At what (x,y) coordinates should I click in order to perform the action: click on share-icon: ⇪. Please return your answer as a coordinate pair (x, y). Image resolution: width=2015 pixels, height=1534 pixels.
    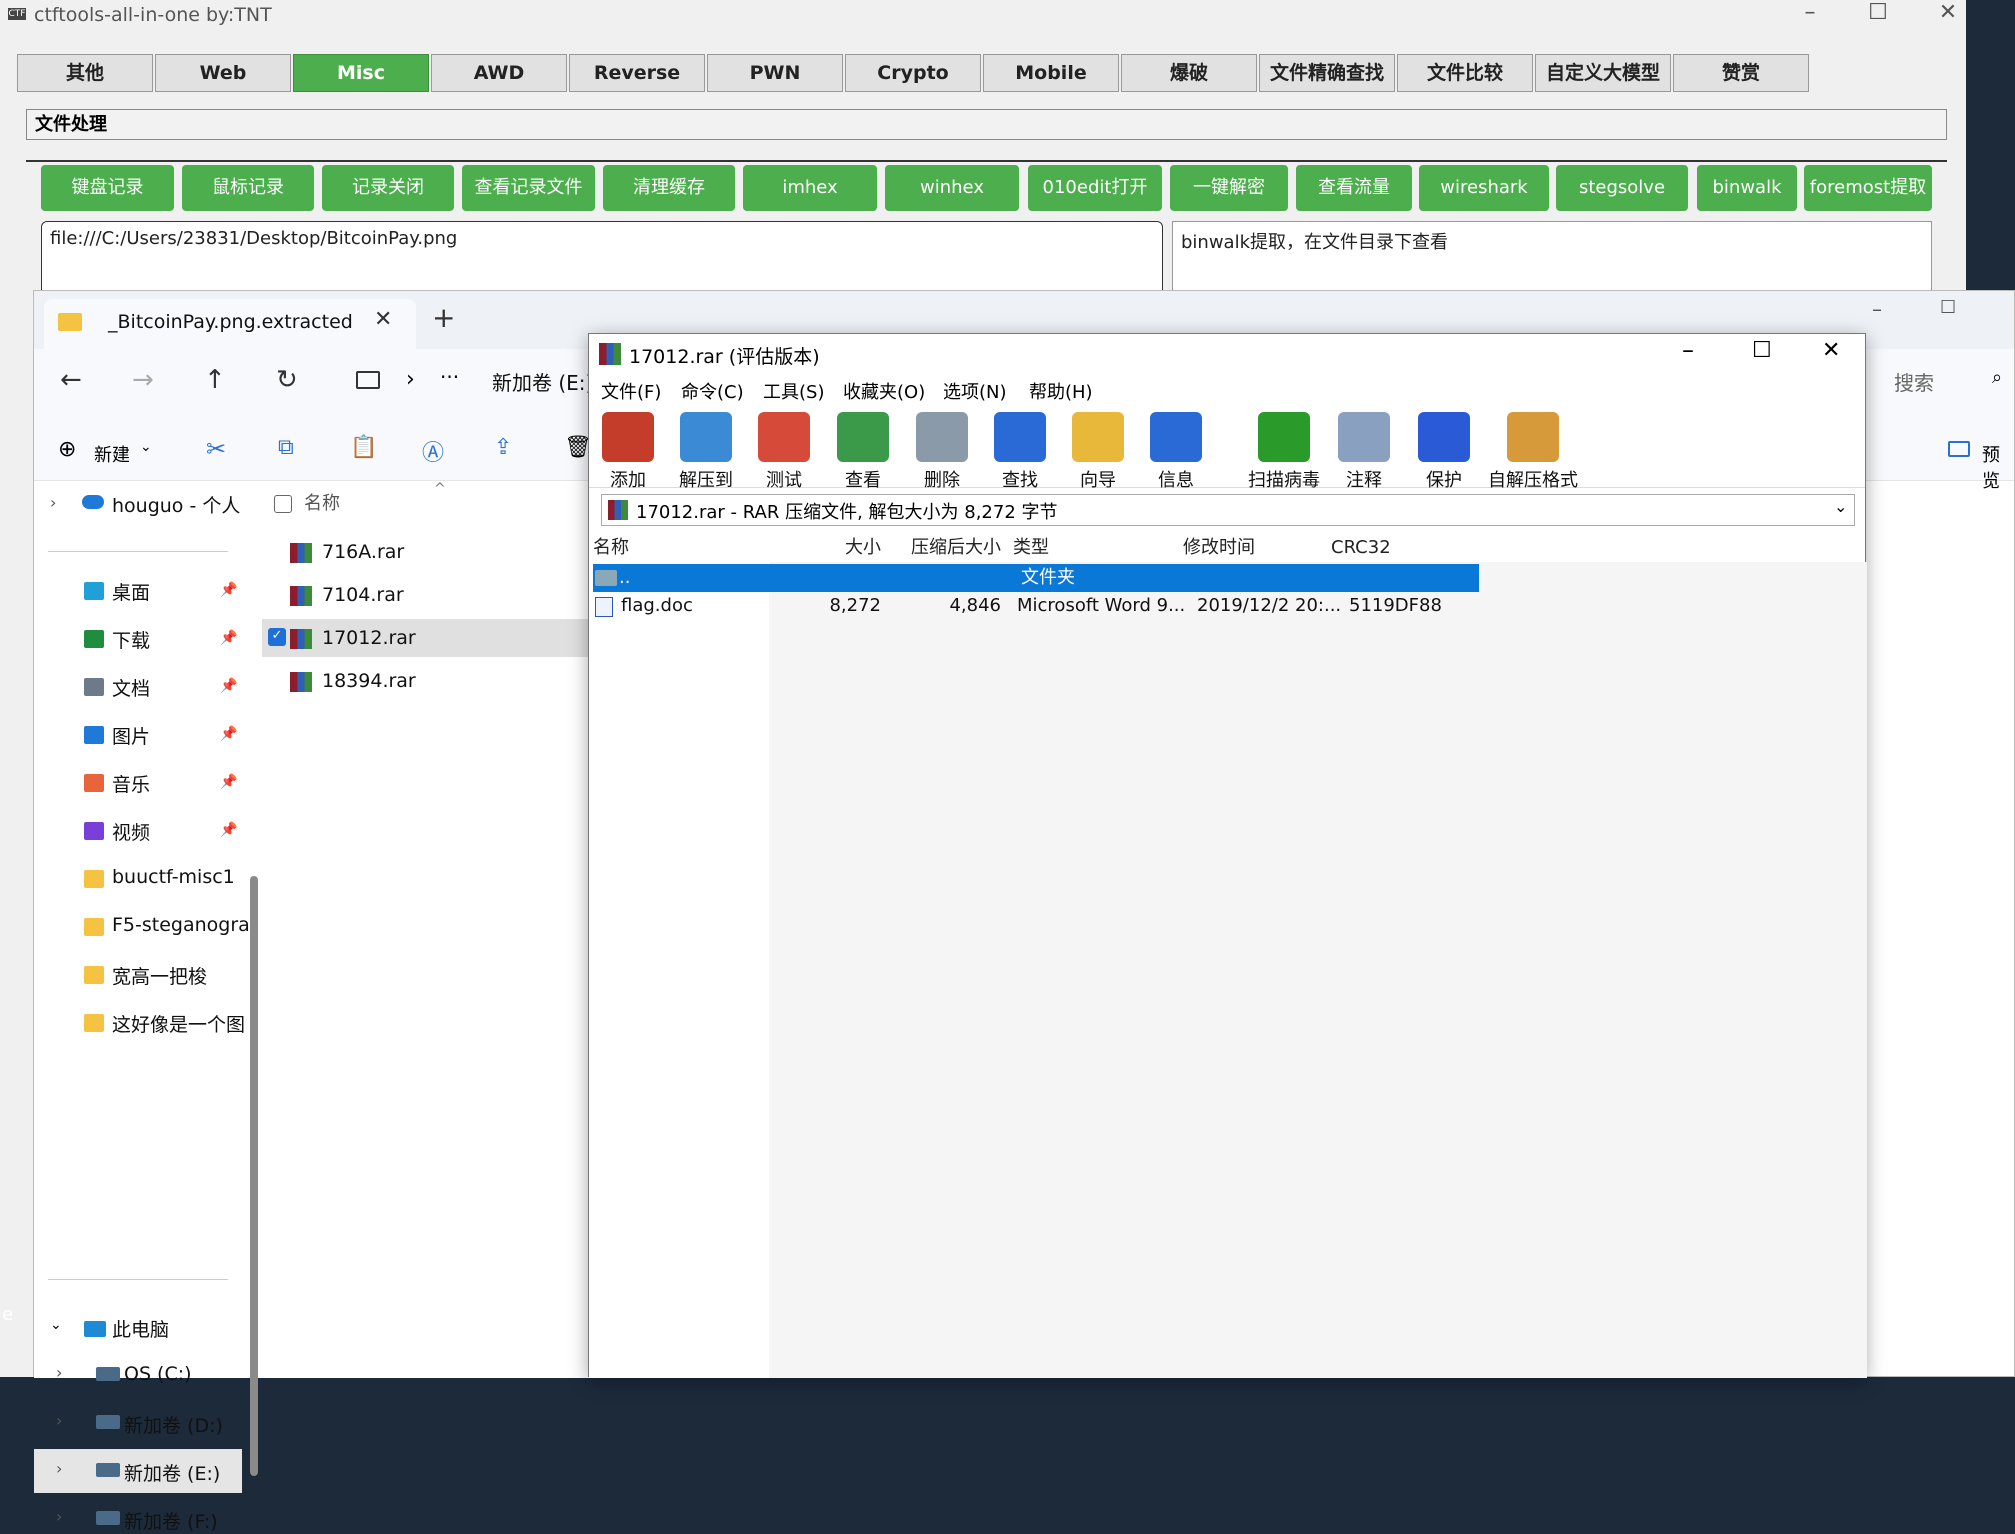
    Looking at the image, I should click on (503, 447).